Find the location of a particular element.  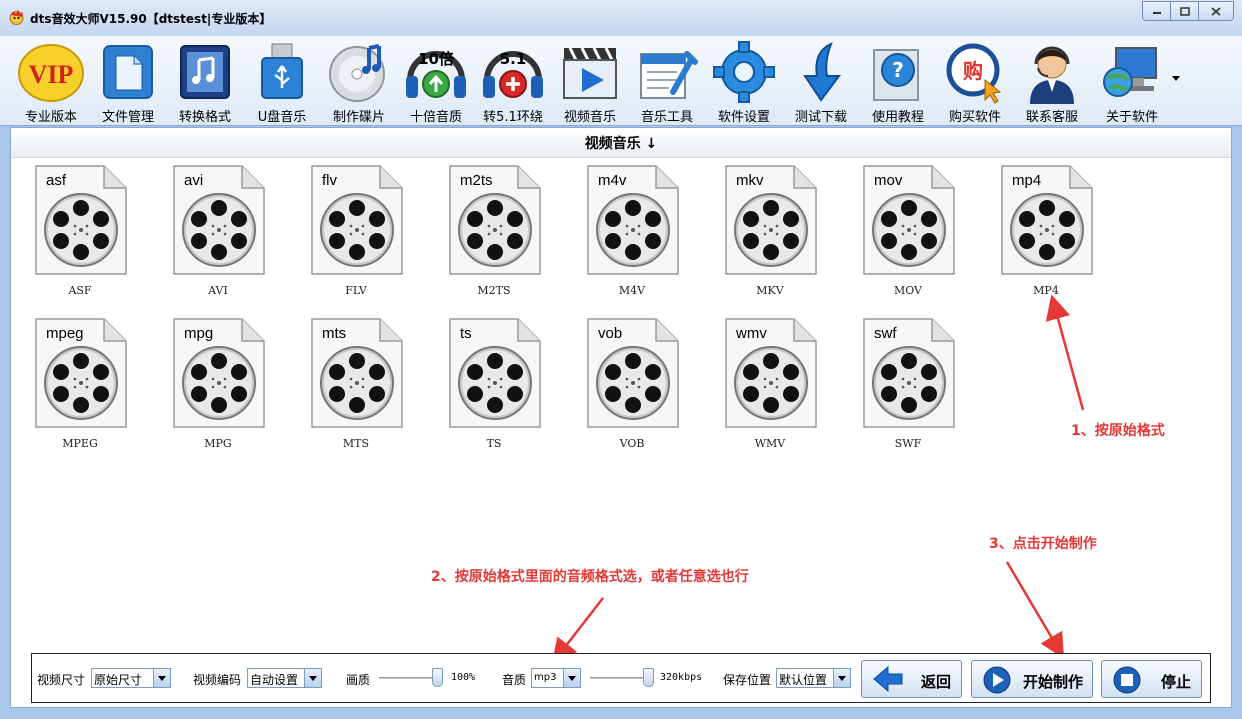

format-name-label: TS is located at coordinates (494, 443).